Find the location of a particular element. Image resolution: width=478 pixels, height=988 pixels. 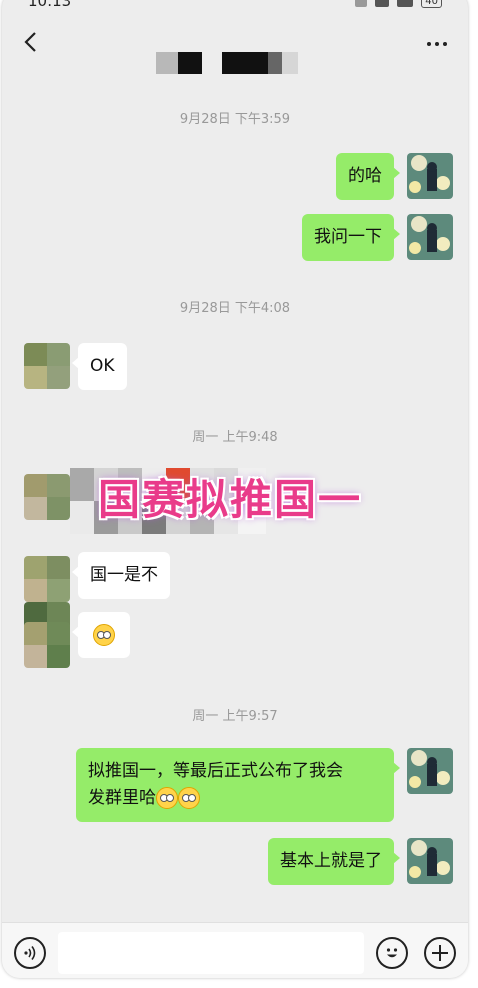

wifi-icon is located at coordinates (405, 3).